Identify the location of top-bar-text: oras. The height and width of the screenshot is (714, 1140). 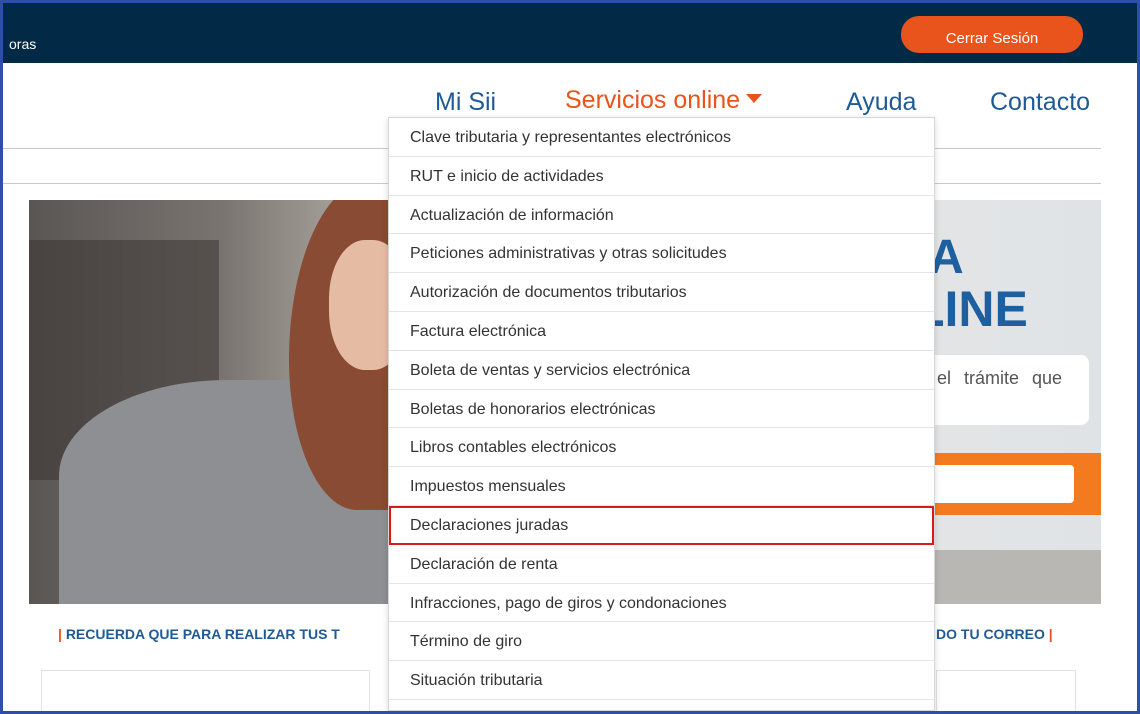
(23, 44).